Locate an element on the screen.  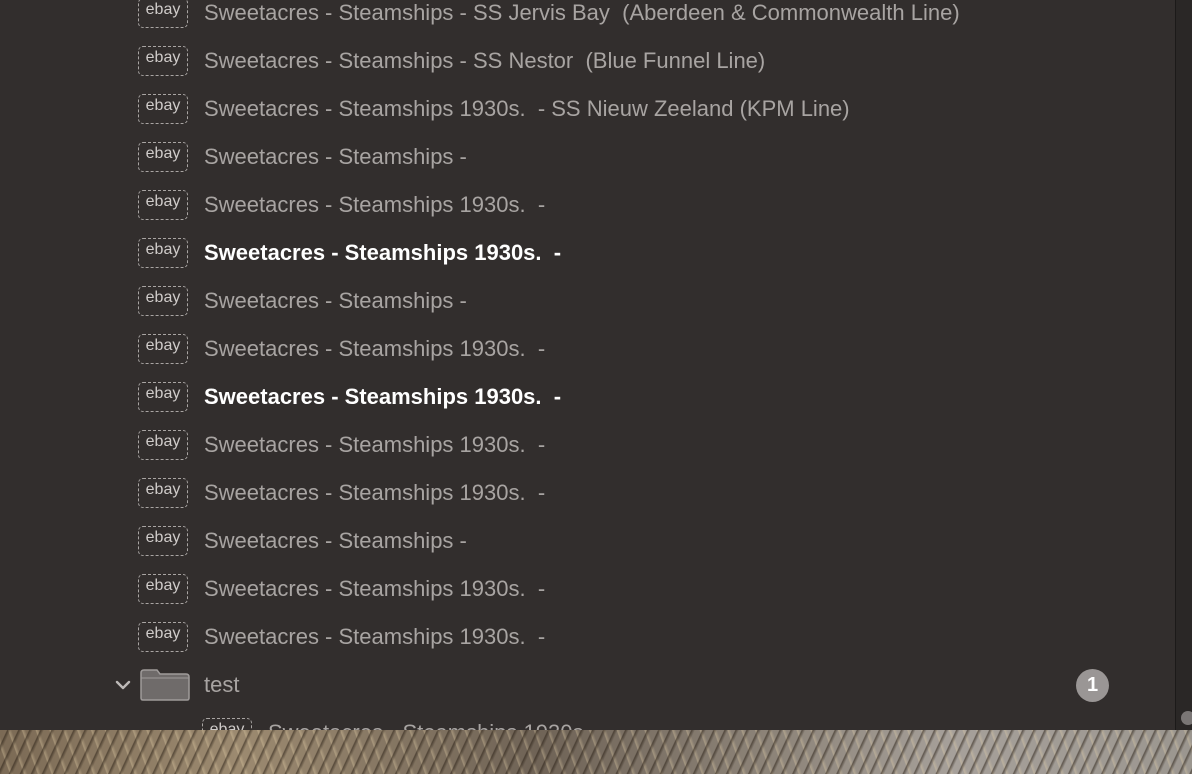
list-item-child: ebay Sweetacres - Steamships 1930s. is located at coordinates (587, 719).